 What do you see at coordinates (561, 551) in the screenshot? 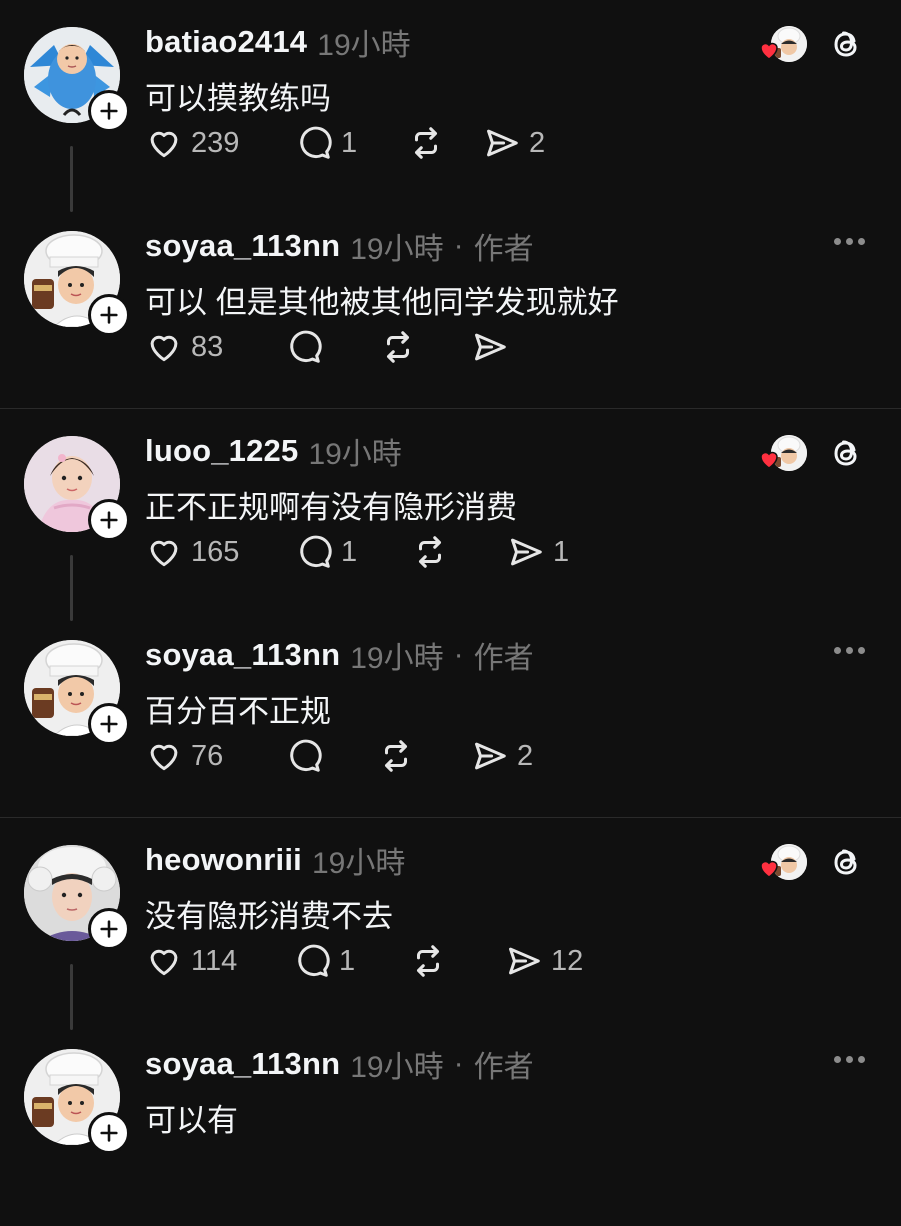
I see `share-count: 1` at bounding box center [561, 551].